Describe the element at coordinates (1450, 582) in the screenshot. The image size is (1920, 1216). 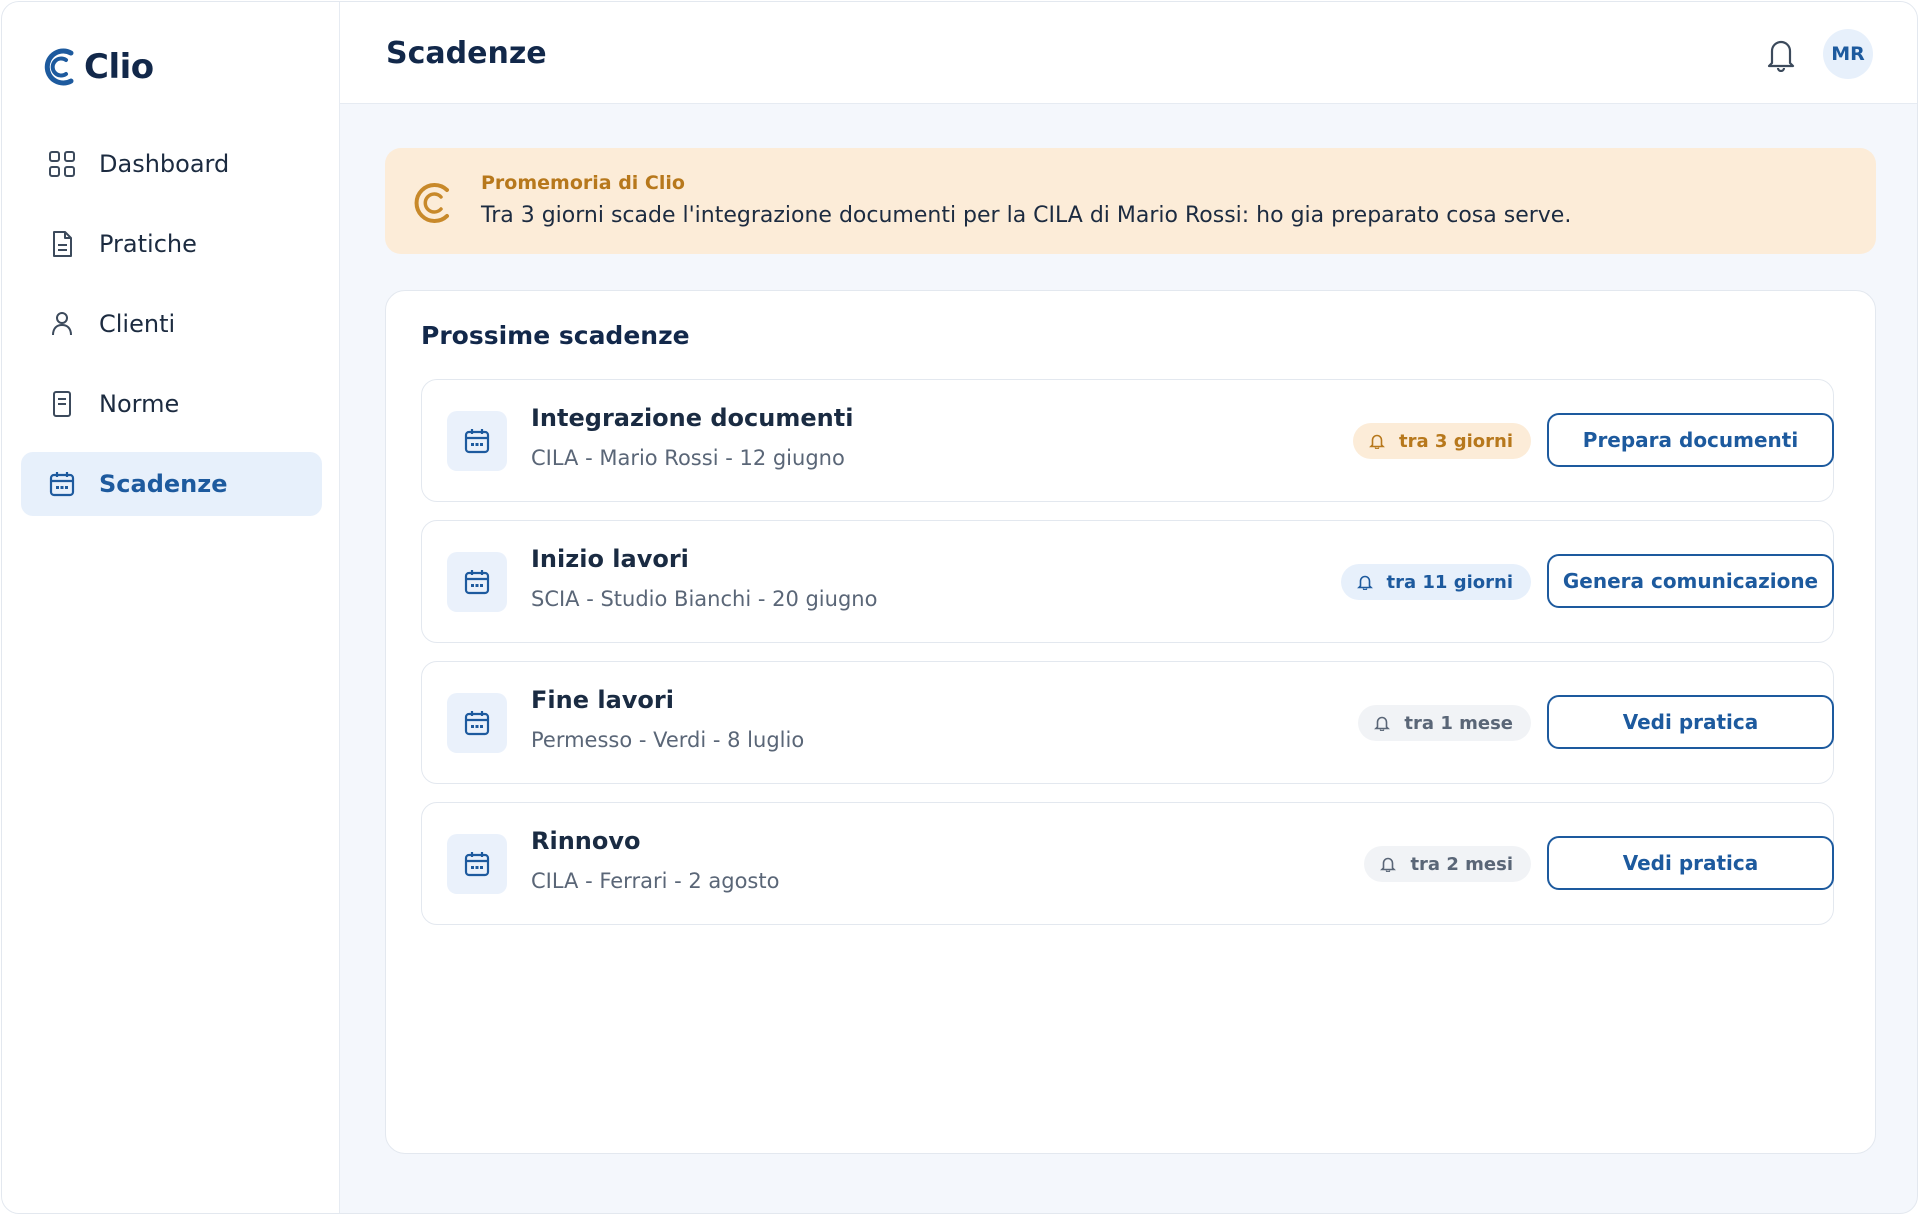
I see `badge-label: tra 11 giorni` at that location.